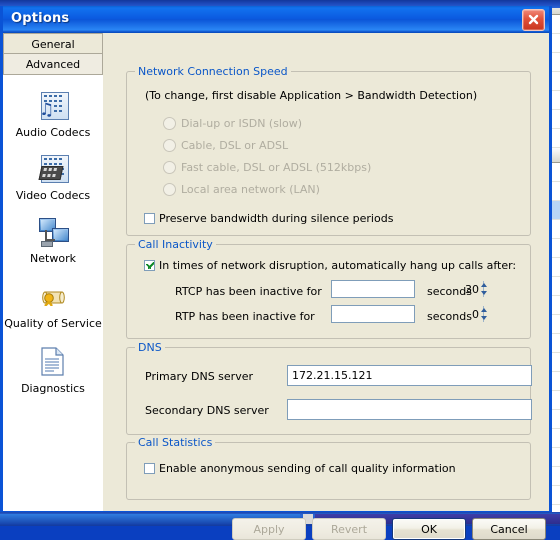  Describe the element at coordinates (175, 244) in the screenshot. I see `call-inactivity-legend: Call Inactivity` at that location.